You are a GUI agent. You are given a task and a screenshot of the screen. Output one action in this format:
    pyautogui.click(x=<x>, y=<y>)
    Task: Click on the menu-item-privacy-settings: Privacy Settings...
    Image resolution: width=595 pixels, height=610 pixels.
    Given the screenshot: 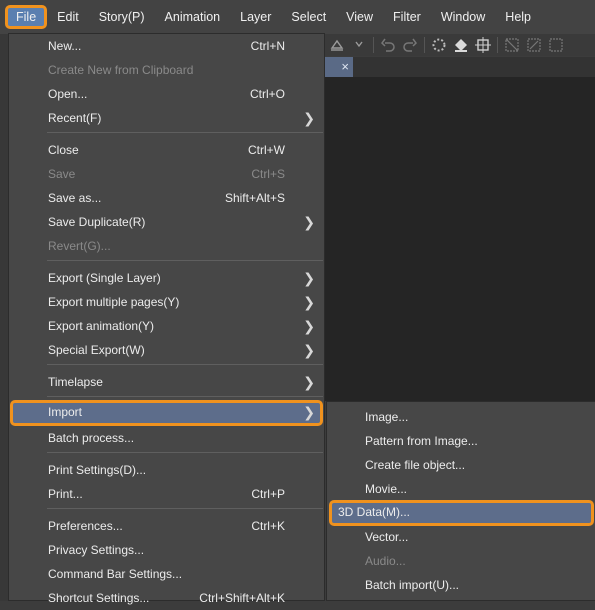 What is the action you would take?
    pyautogui.click(x=166, y=550)
    